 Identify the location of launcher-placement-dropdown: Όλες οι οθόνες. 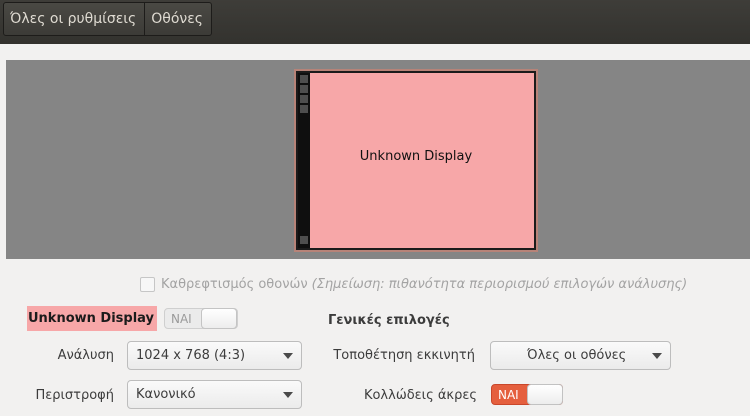
(580, 355).